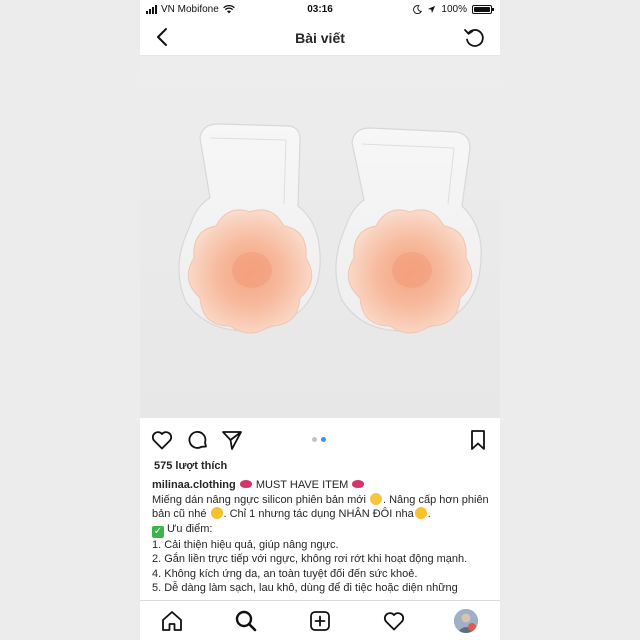 The height and width of the screenshot is (640, 640). Describe the element at coordinates (394, 621) in the screenshot. I see `activity-heart-icon` at that location.